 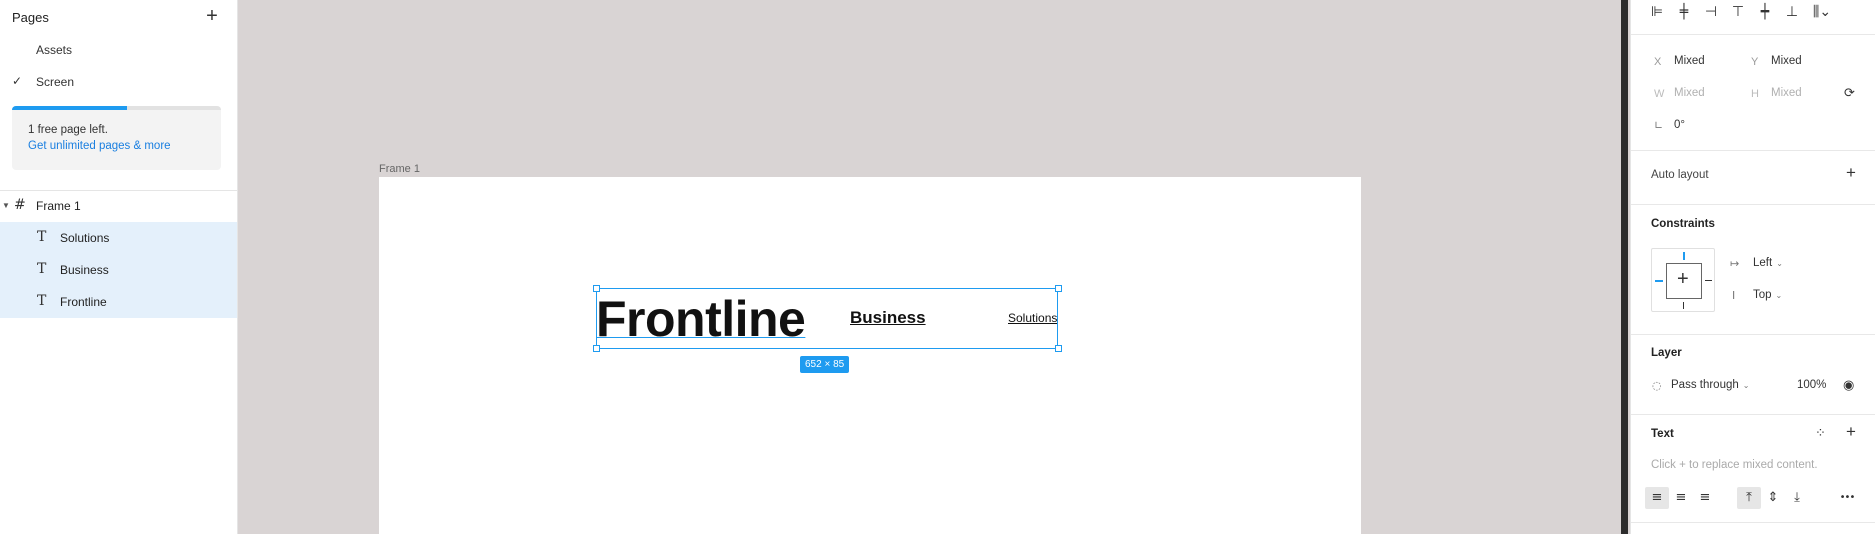 What do you see at coordinates (30, 17) in the screenshot?
I see `pages-header: Pages` at bounding box center [30, 17].